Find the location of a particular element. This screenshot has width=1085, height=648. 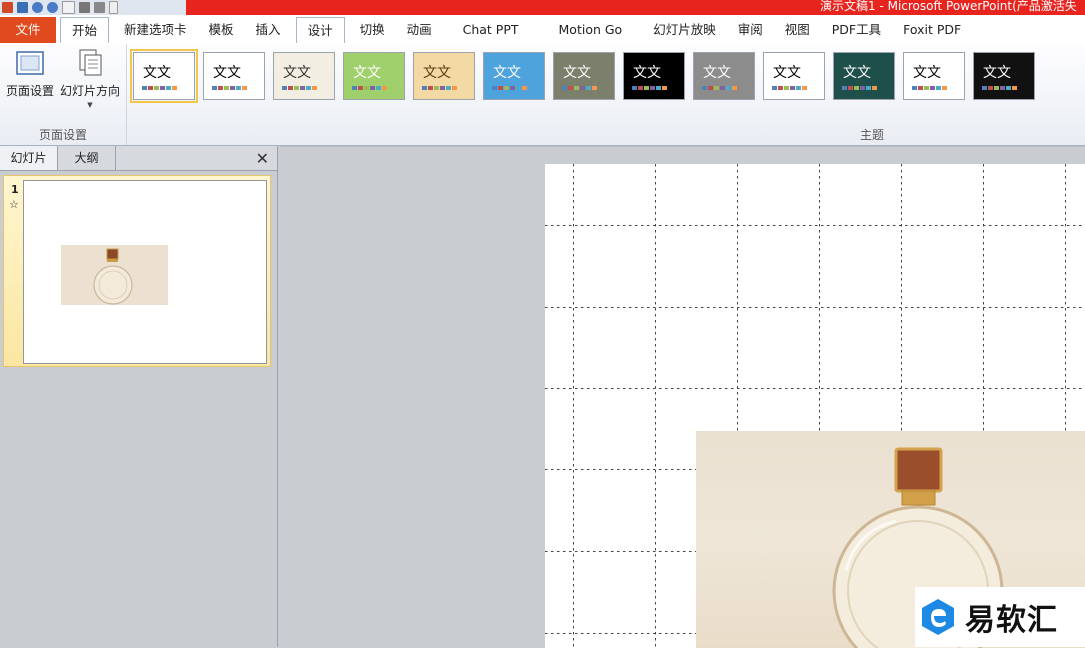

slide-thumbnail is located at coordinates (145, 272).